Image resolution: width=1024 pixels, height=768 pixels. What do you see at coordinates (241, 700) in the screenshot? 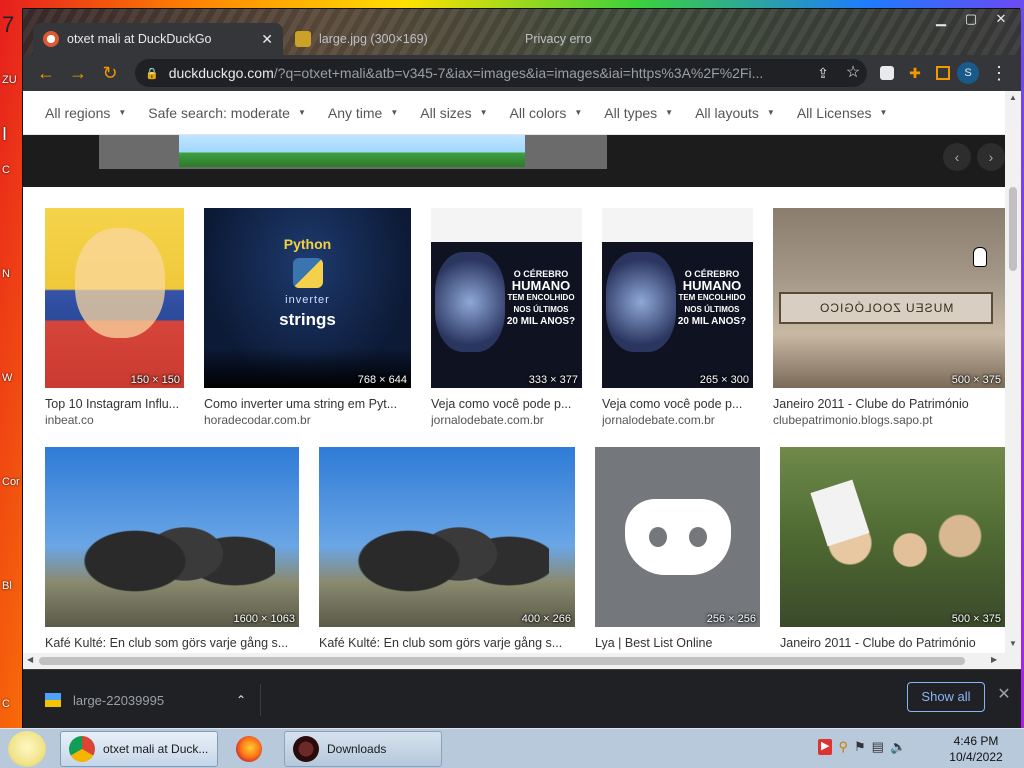
I see `chevron-up-icon: ⌃` at bounding box center [241, 700].